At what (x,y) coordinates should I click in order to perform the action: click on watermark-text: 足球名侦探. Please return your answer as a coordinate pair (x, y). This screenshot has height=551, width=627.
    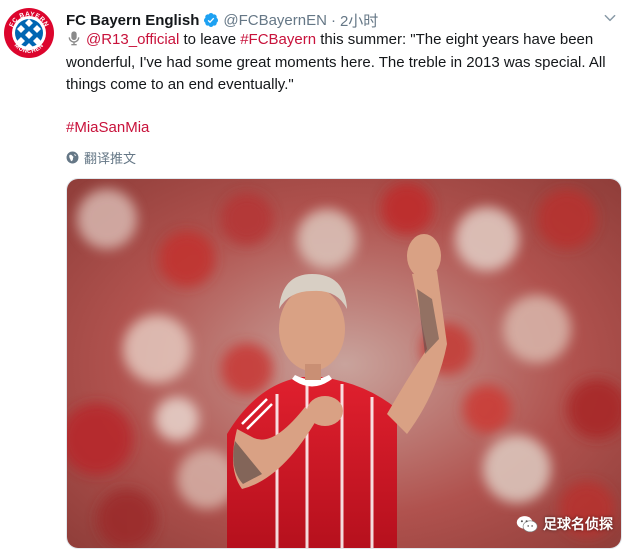
    Looking at the image, I should click on (578, 524).